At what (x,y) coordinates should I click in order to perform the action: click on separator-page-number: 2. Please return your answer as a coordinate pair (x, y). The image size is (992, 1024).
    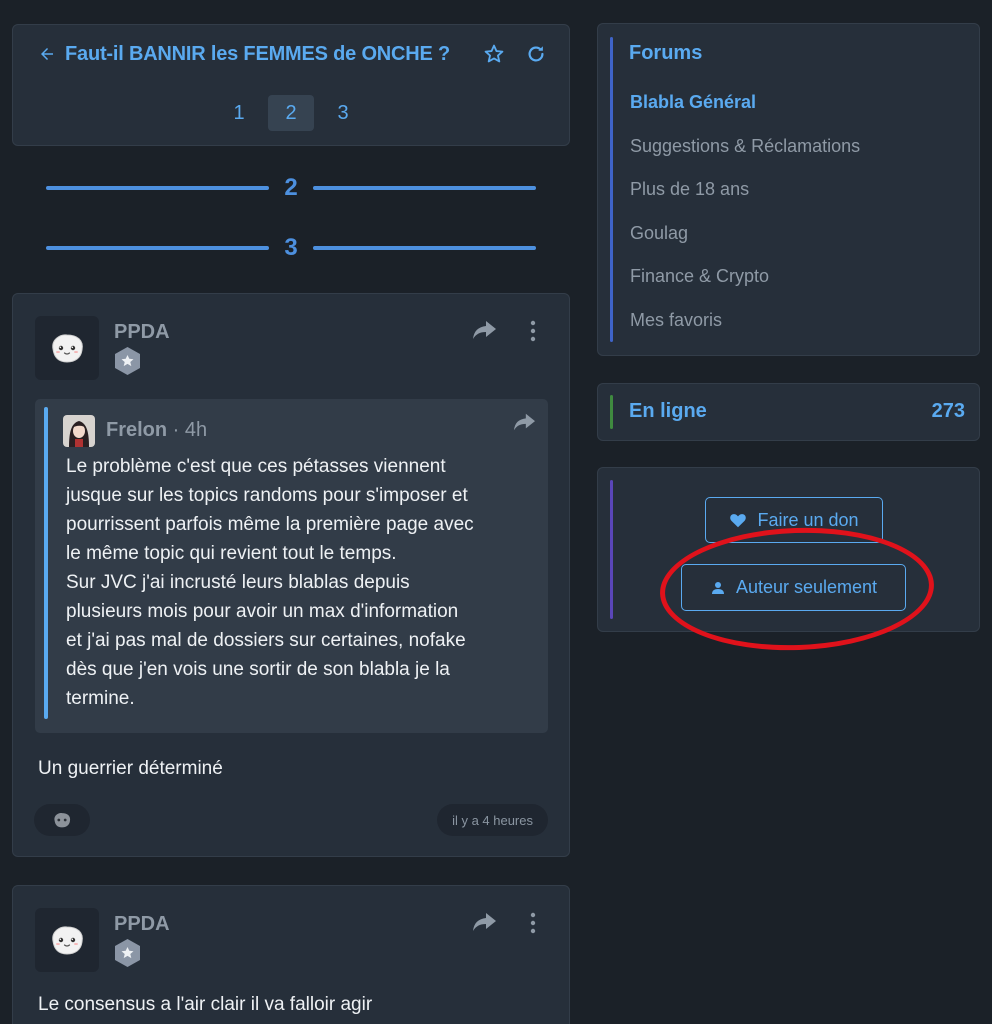
    Looking at the image, I should click on (291, 187).